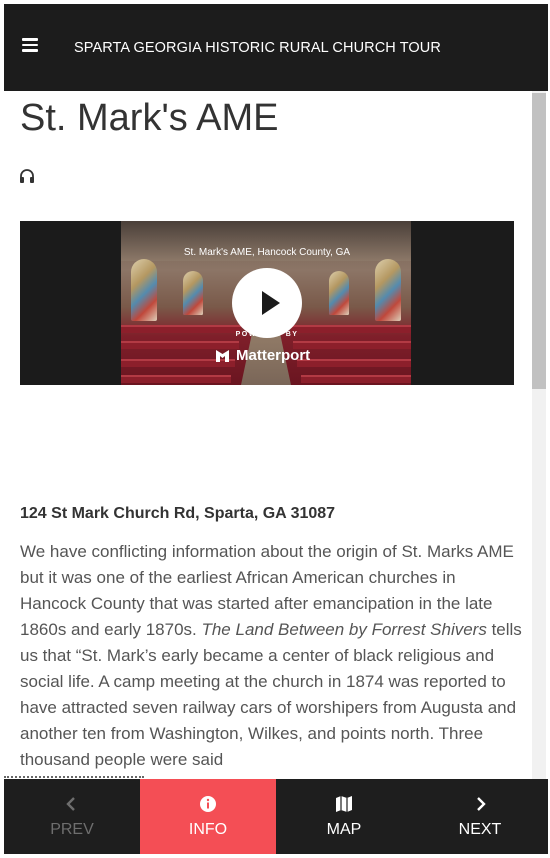 The height and width of the screenshot is (858, 550). I want to click on powered-by-label: POWERED BY, so click(267, 334).